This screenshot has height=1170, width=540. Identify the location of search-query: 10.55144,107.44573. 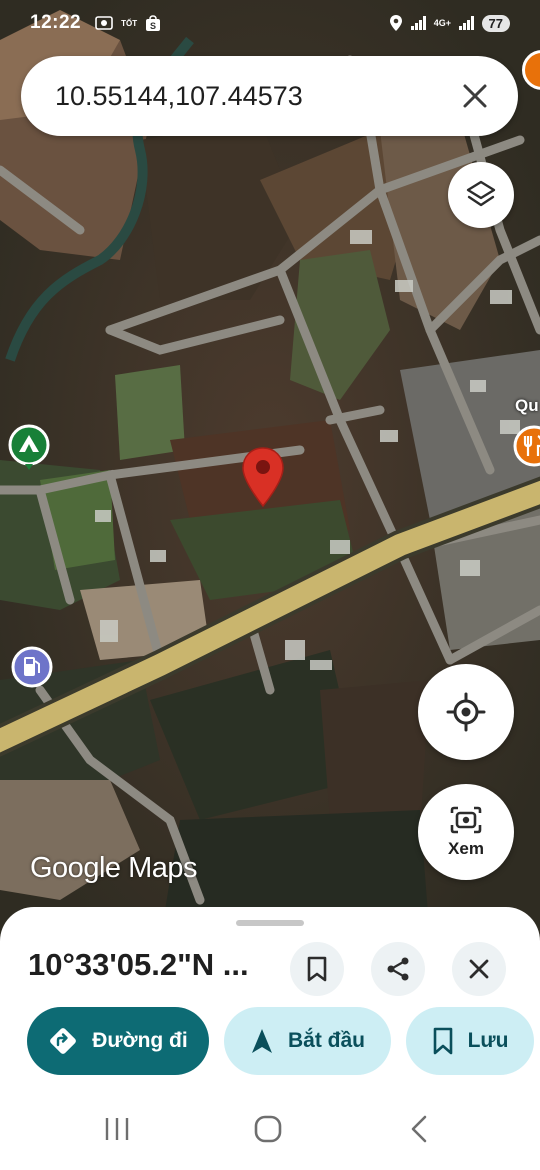
(256, 96).